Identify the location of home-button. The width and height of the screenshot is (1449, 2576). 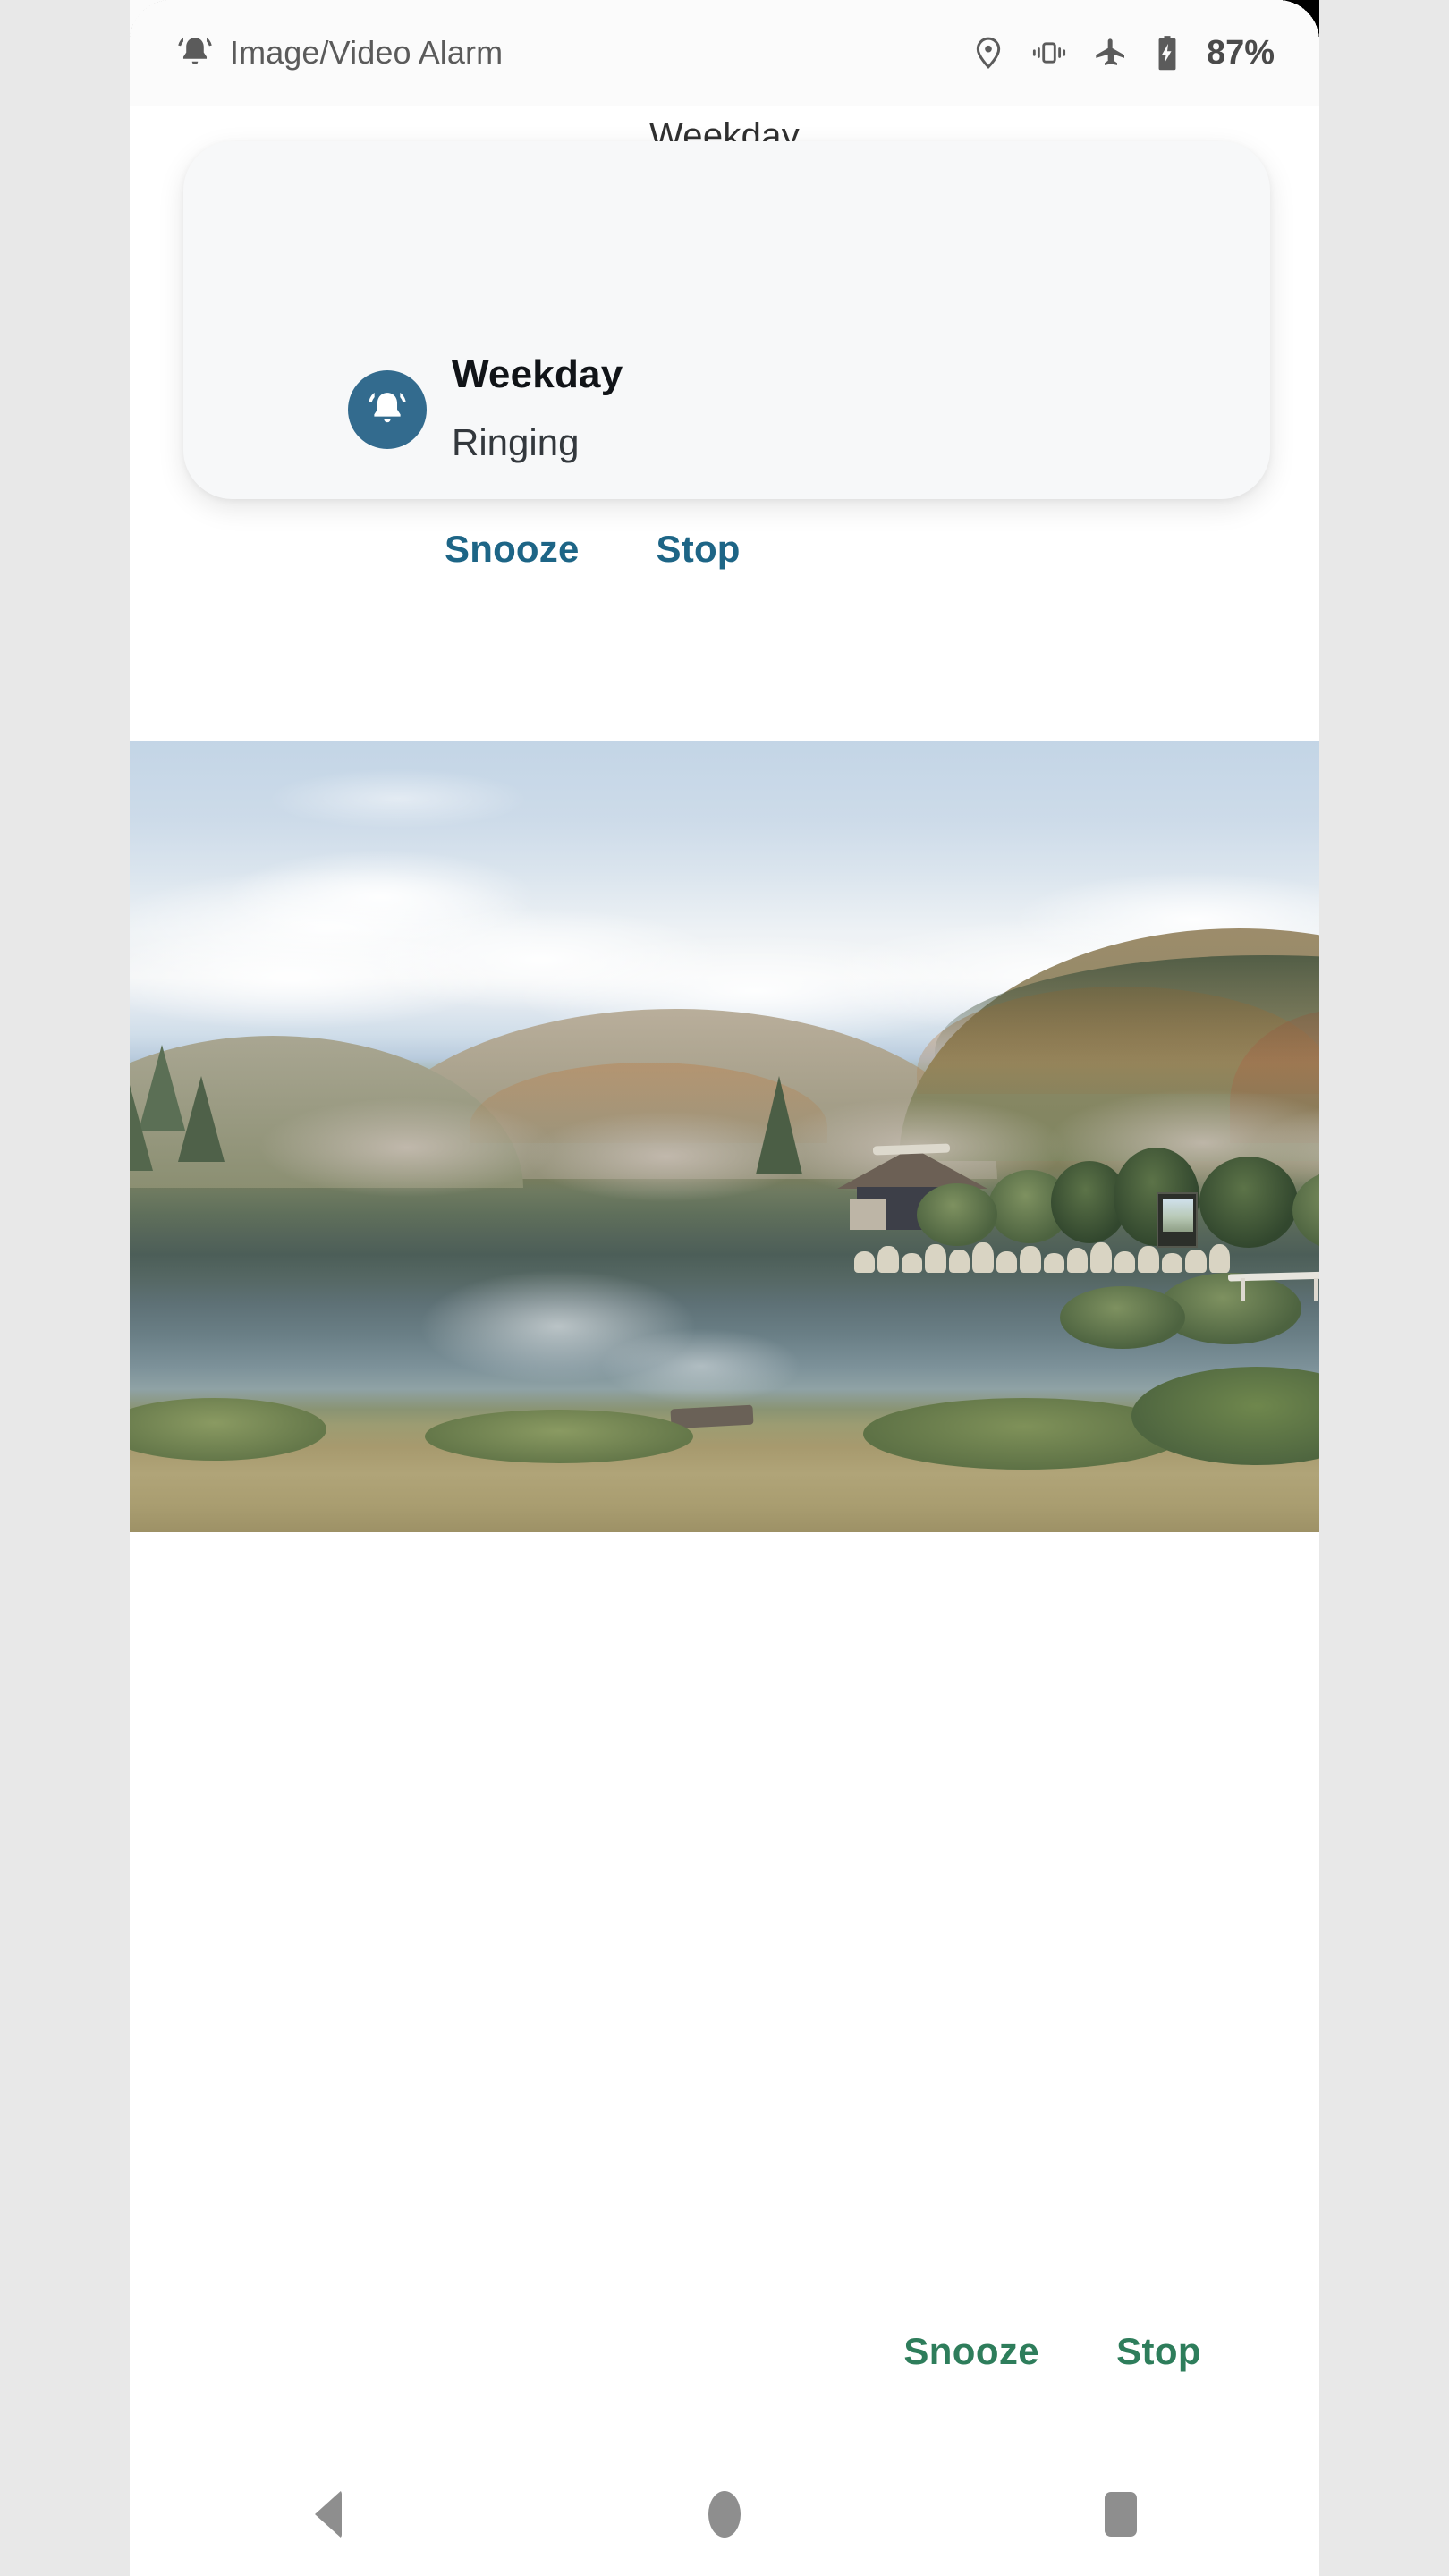
(724, 2514).